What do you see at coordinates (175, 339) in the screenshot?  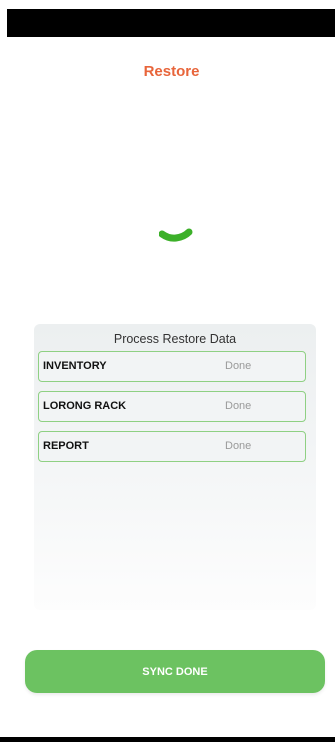 I see `panel-title: Process Restore Data` at bounding box center [175, 339].